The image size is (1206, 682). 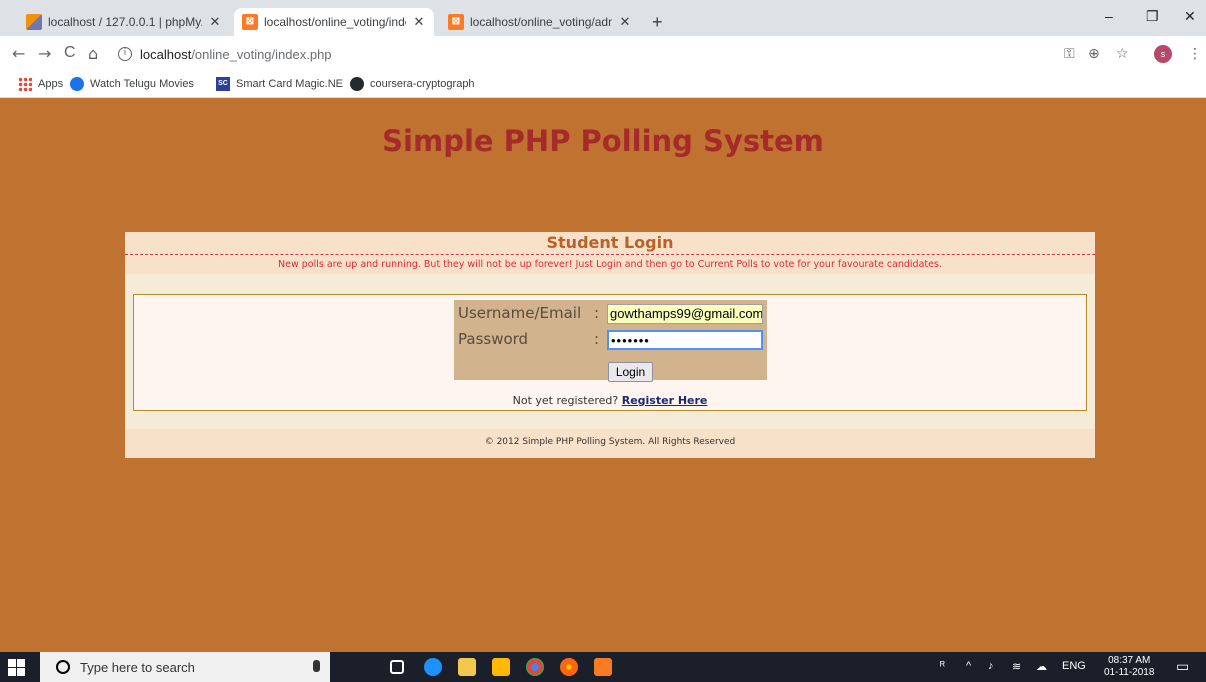 I want to click on bookmark-coursera: coursera-cryptograph, so click(x=412, y=84).